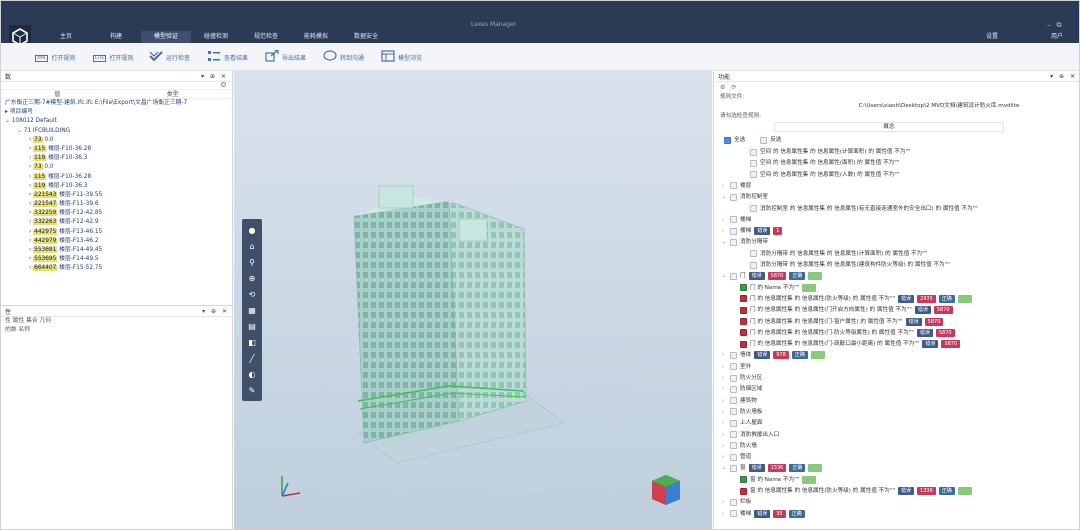 The image size is (1080, 530). What do you see at coordinates (926, 491) in the screenshot?
I see `result-badge: 1336` at bounding box center [926, 491].